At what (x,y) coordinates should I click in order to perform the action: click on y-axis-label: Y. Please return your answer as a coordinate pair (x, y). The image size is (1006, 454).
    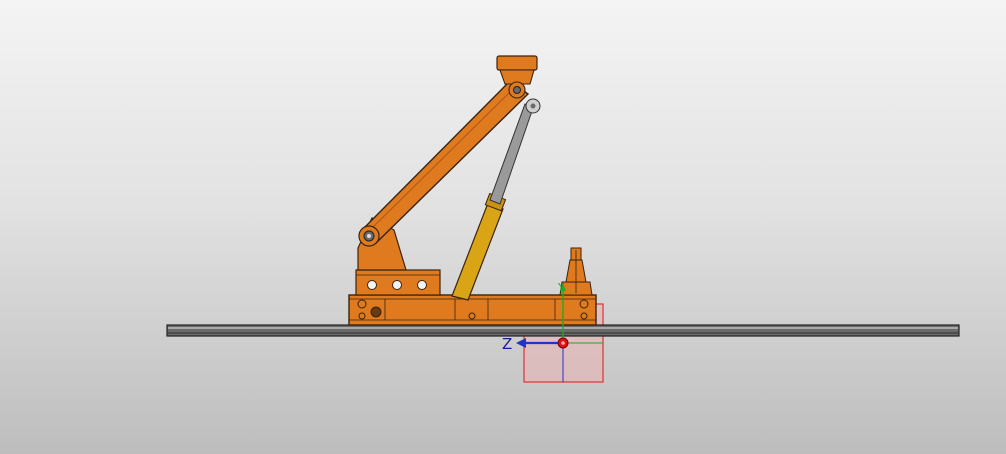
    Looking at the image, I should click on (561, 287).